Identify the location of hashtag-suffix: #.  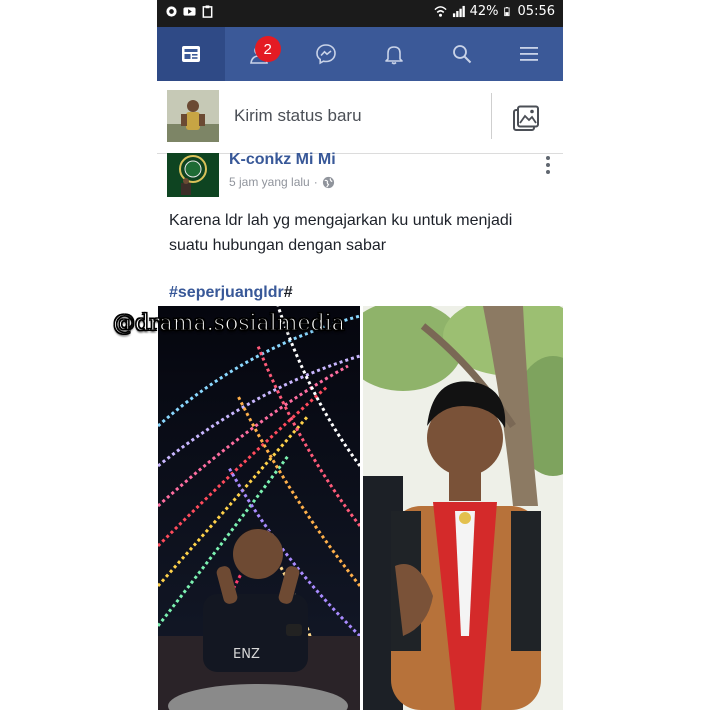
(288, 292).